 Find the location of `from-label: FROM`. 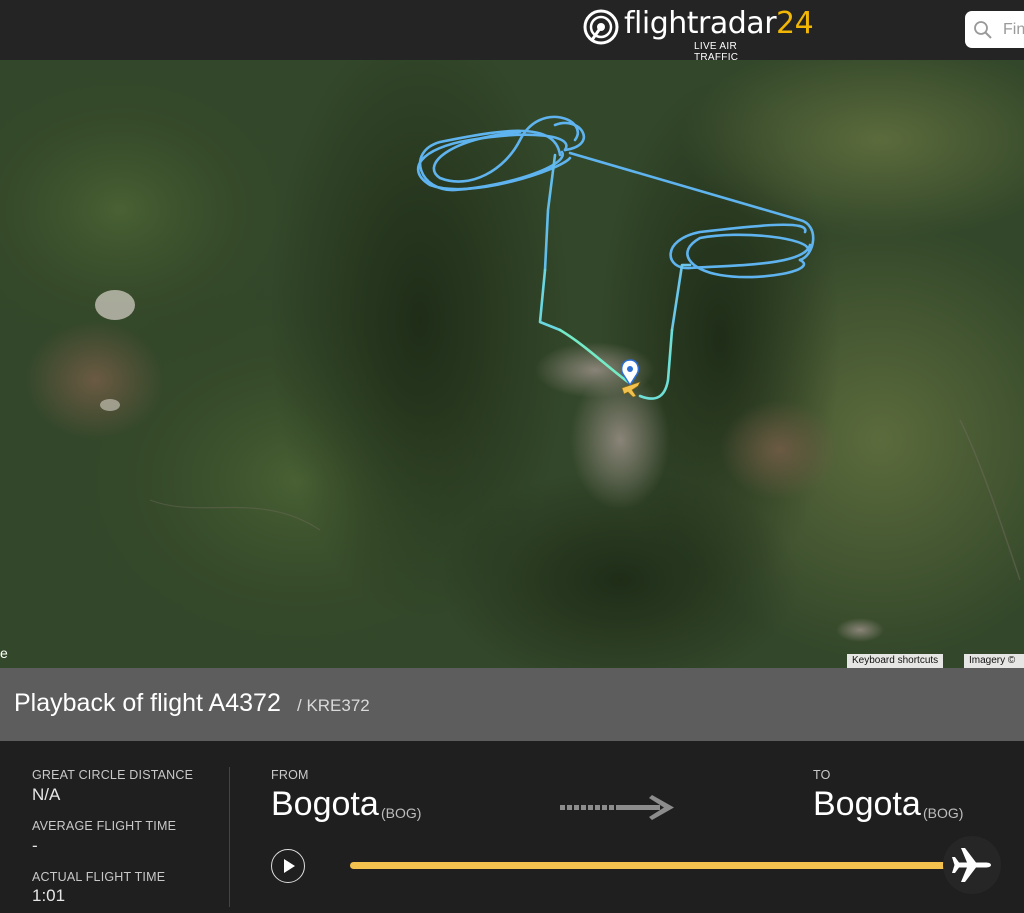

from-label: FROM is located at coordinates (290, 775).